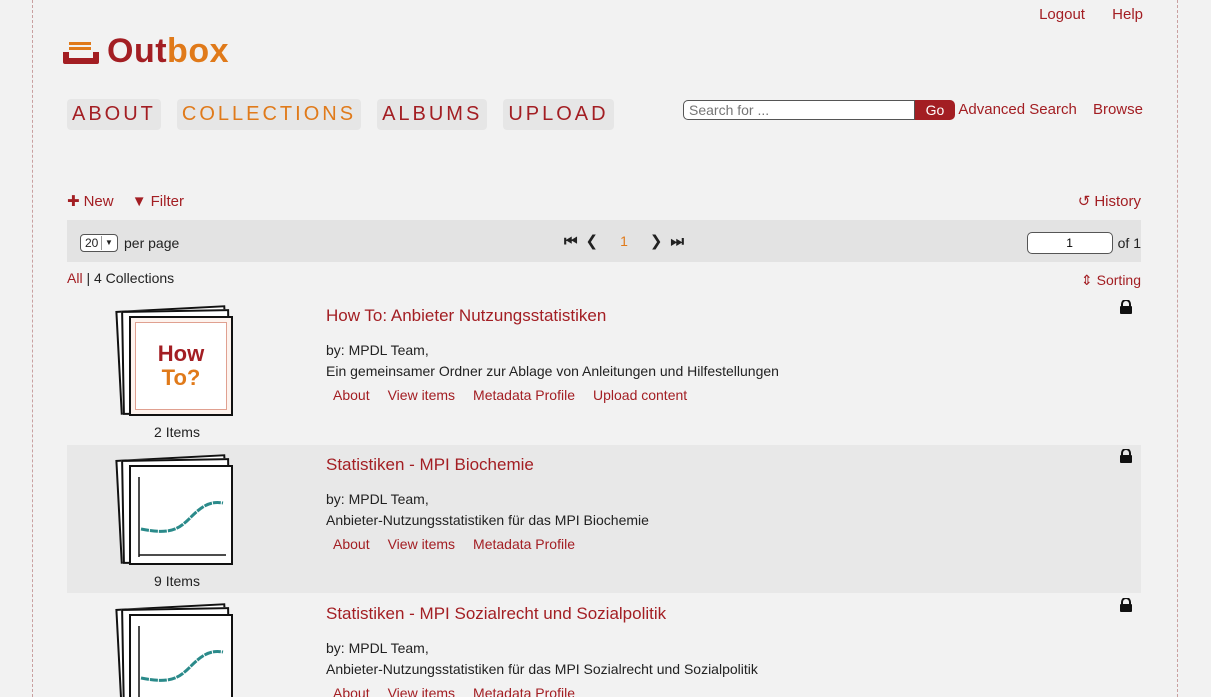  What do you see at coordinates (137, 51) in the screenshot?
I see `logo-part-out: Out` at bounding box center [137, 51].